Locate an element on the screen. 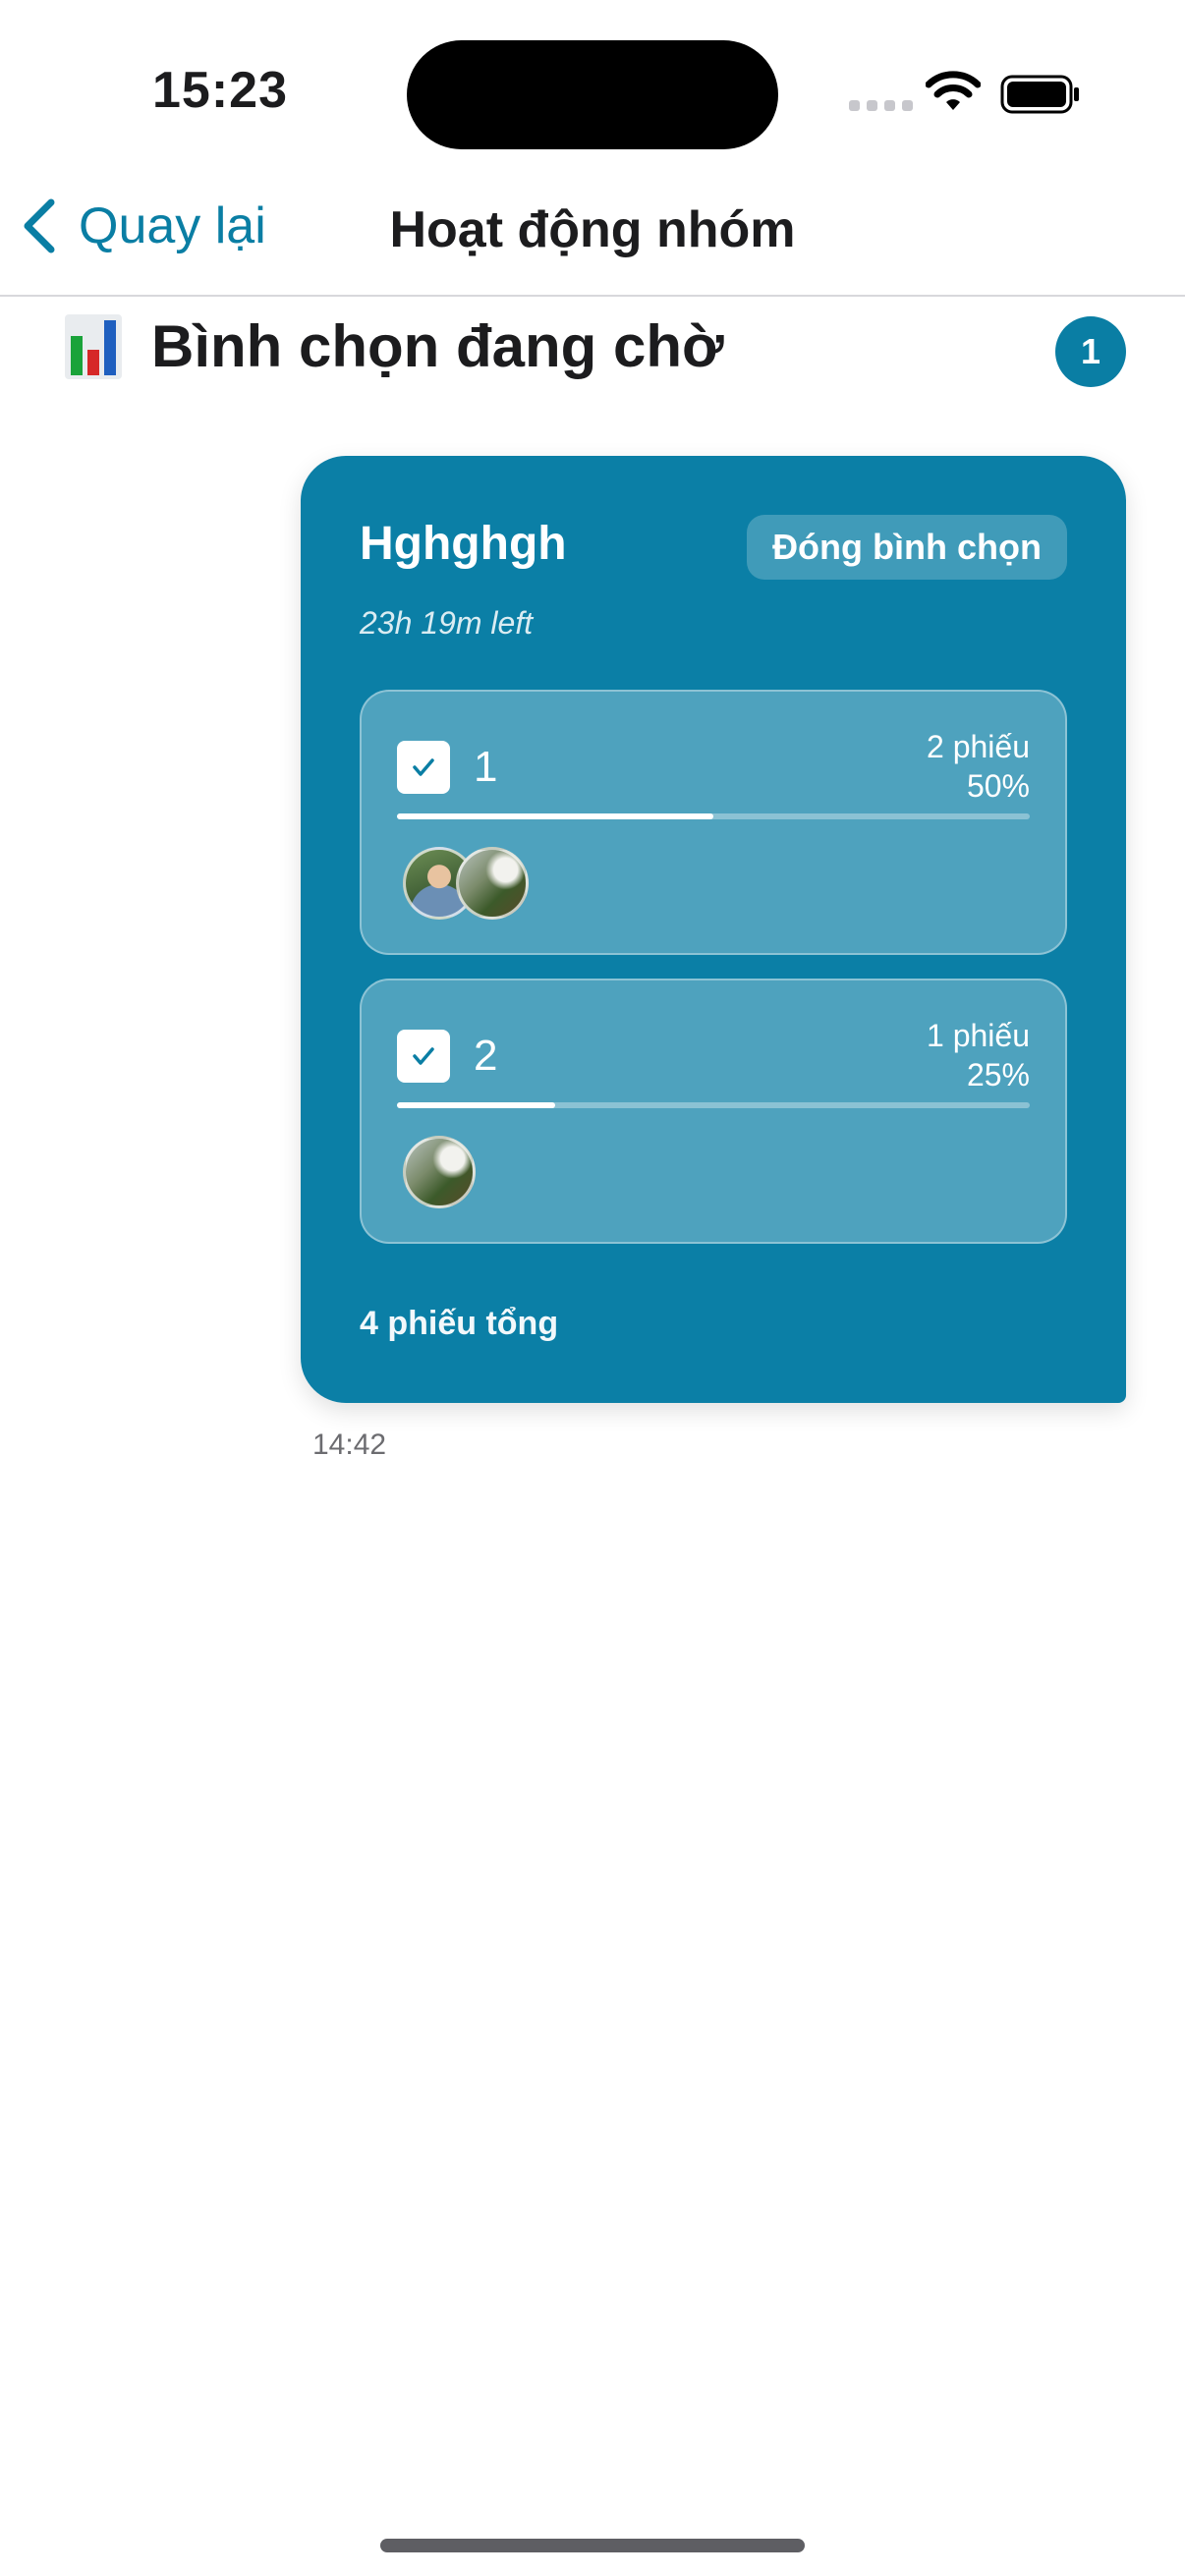 The height and width of the screenshot is (2576, 1185). dynamic-island is located at coordinates (592, 94).